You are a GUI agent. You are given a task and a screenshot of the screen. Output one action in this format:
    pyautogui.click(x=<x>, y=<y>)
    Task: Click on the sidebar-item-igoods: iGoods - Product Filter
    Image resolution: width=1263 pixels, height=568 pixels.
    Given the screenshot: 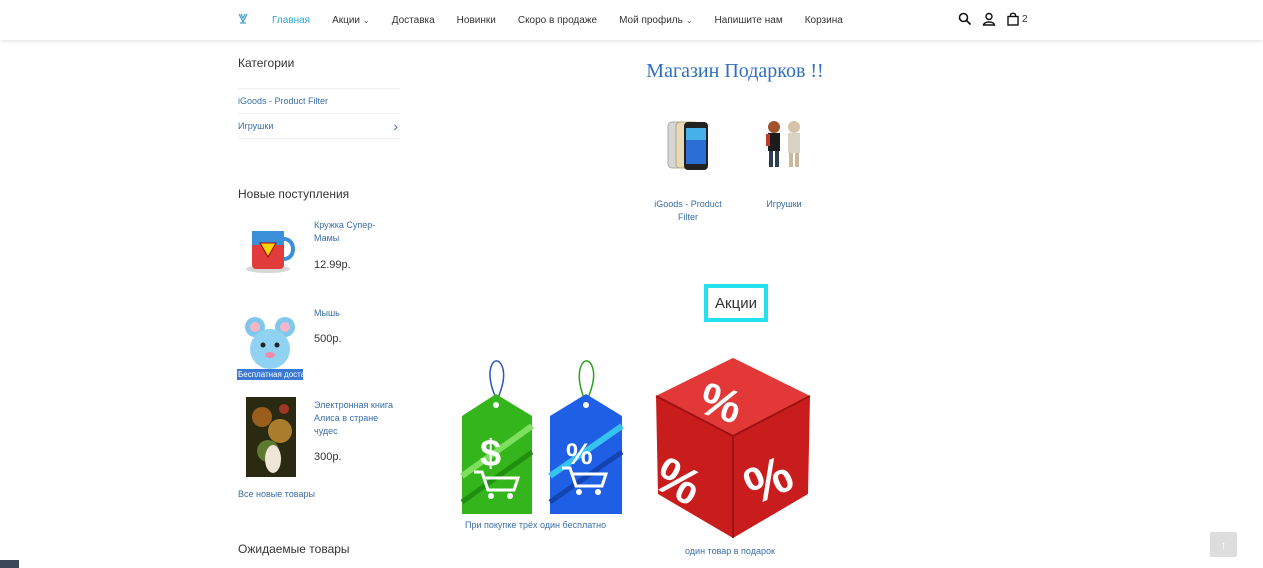 What is the action you would take?
    pyautogui.click(x=319, y=101)
    